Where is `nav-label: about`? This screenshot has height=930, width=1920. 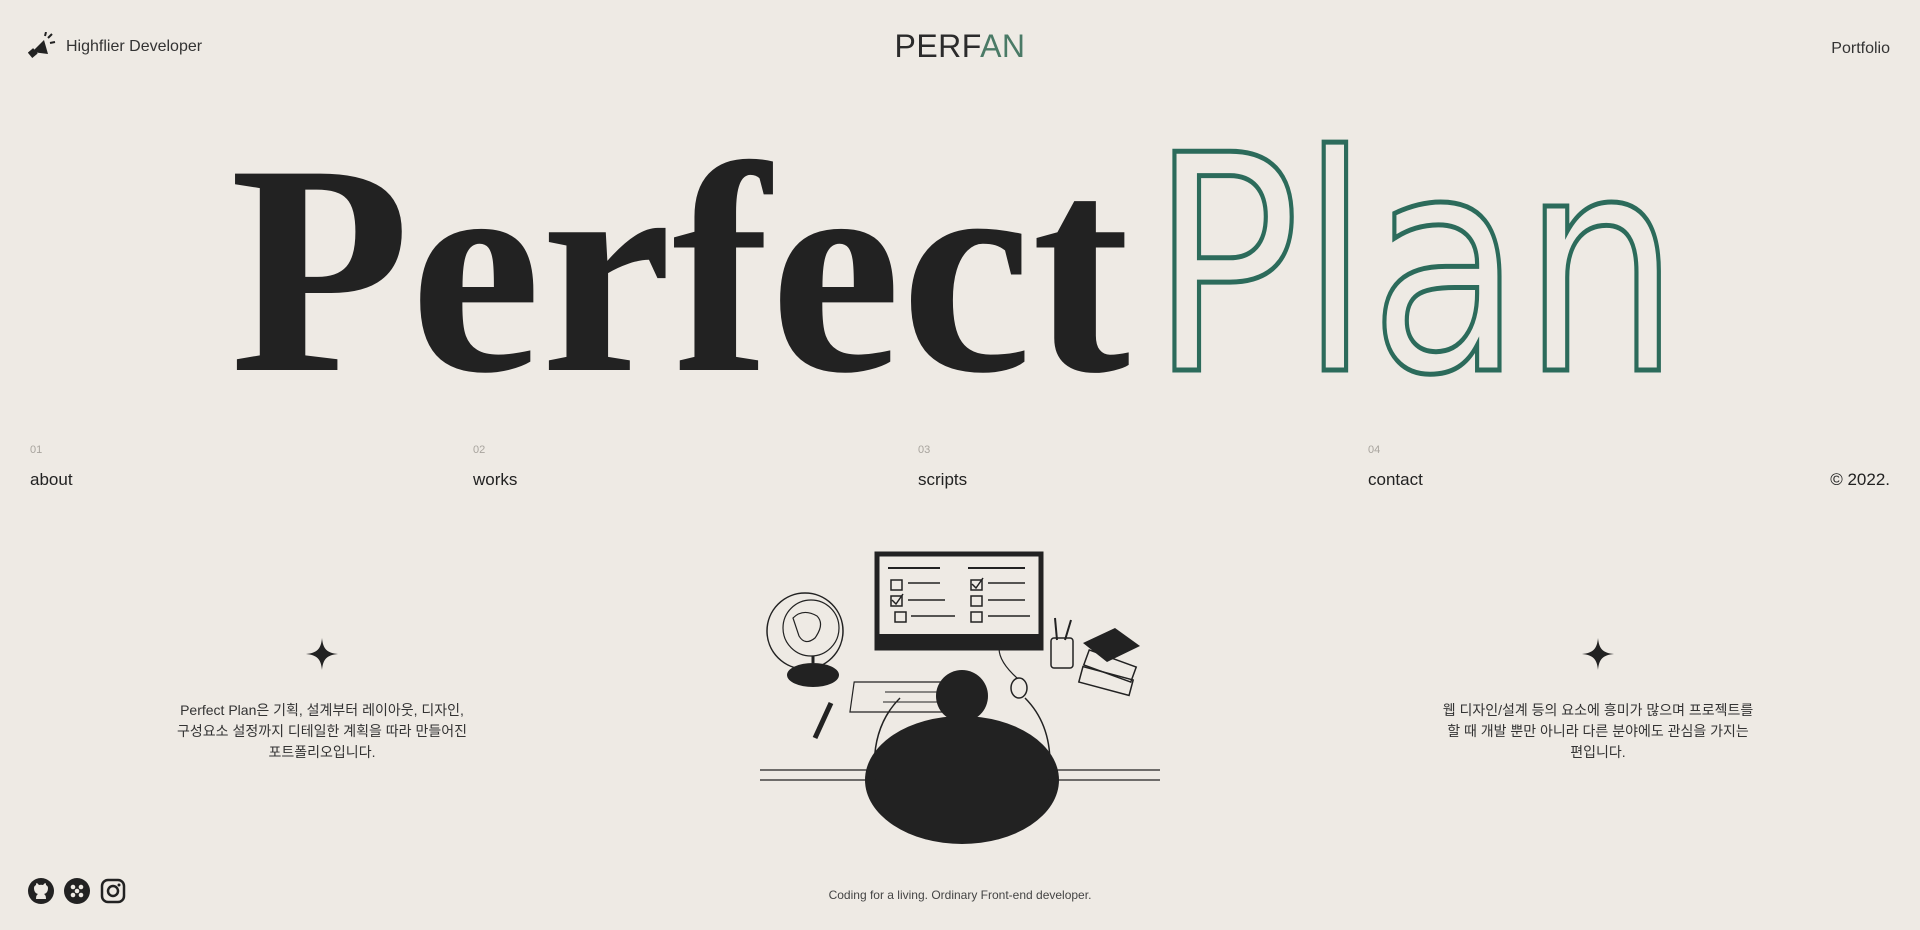
nav-label: about is located at coordinates (51, 480).